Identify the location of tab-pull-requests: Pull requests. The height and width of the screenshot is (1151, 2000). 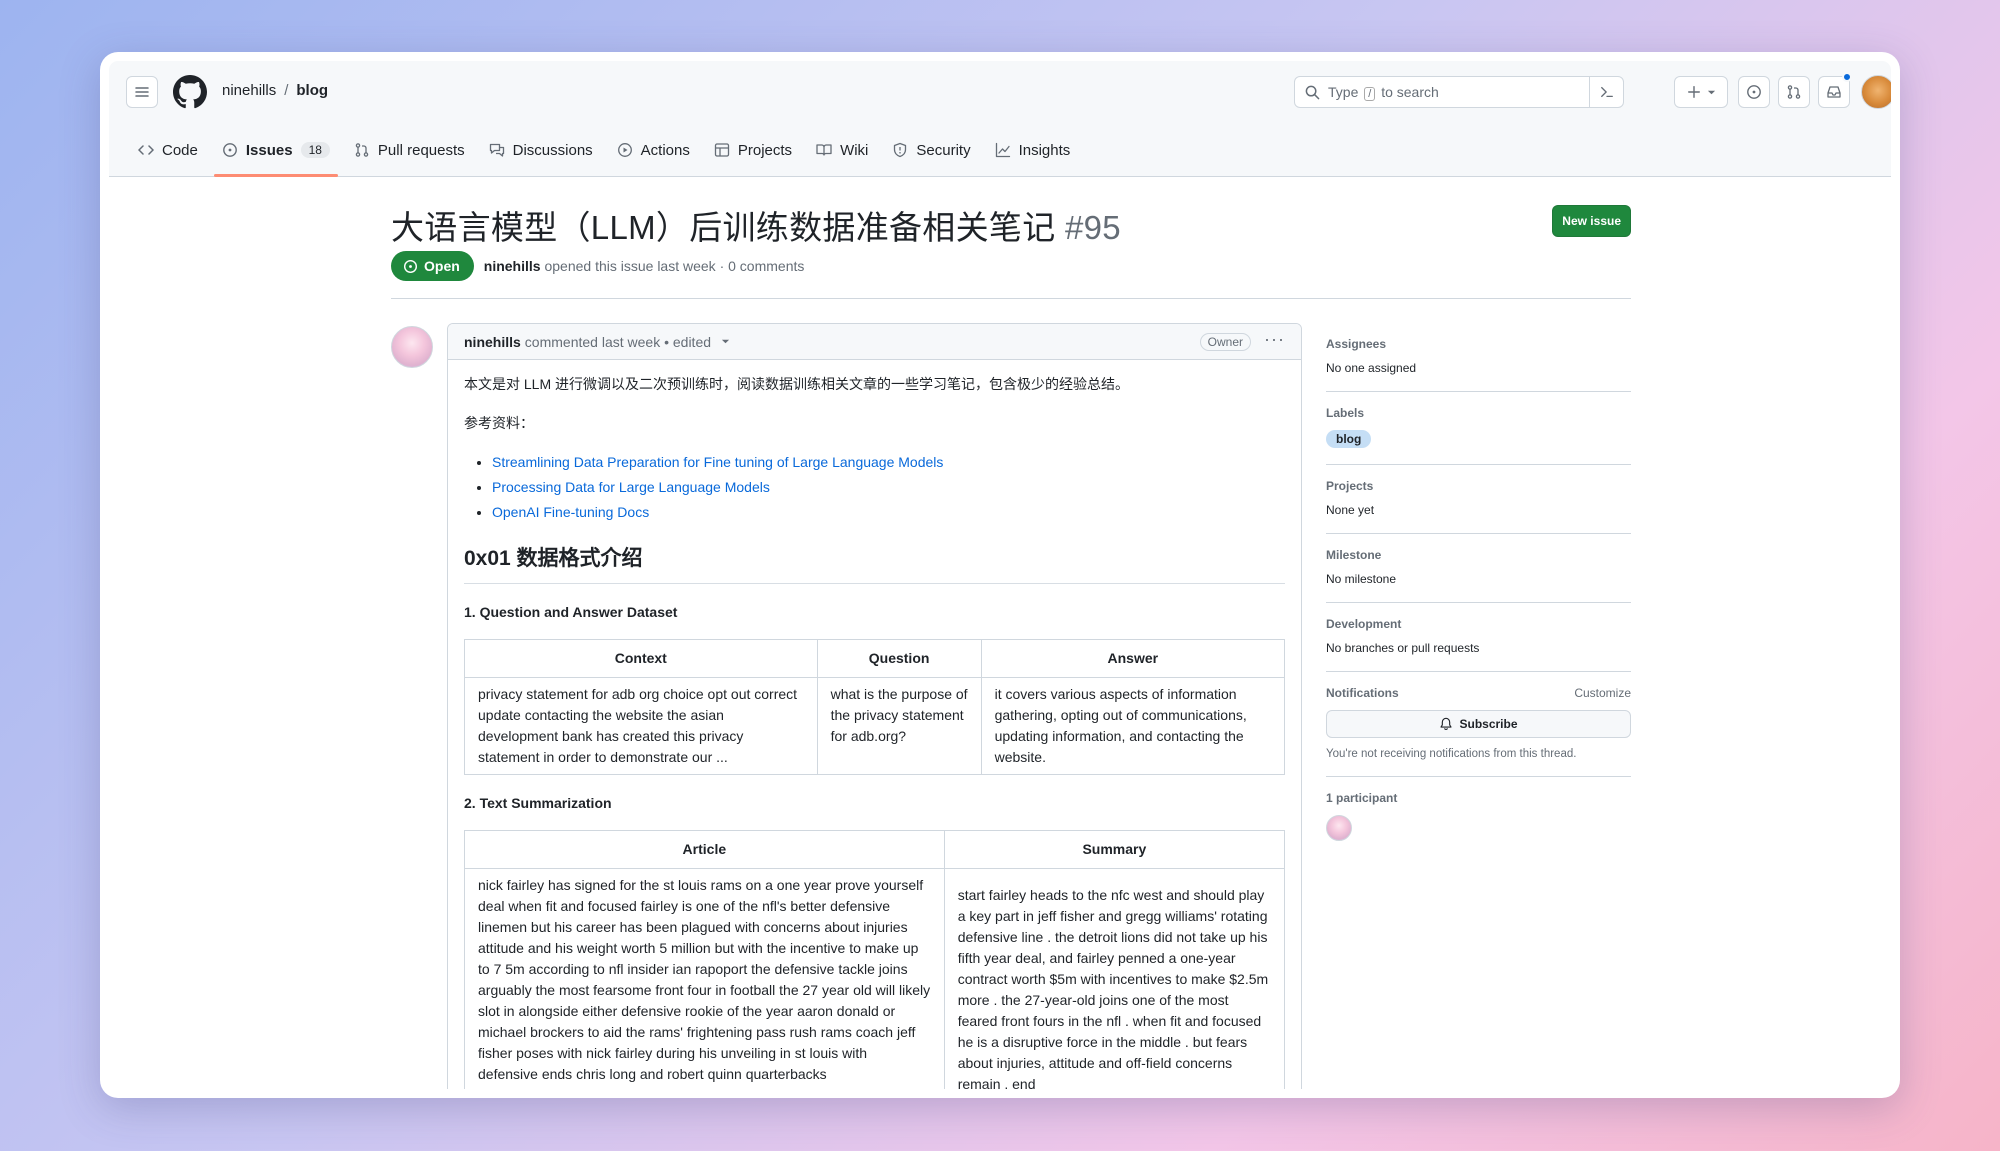
(409, 150).